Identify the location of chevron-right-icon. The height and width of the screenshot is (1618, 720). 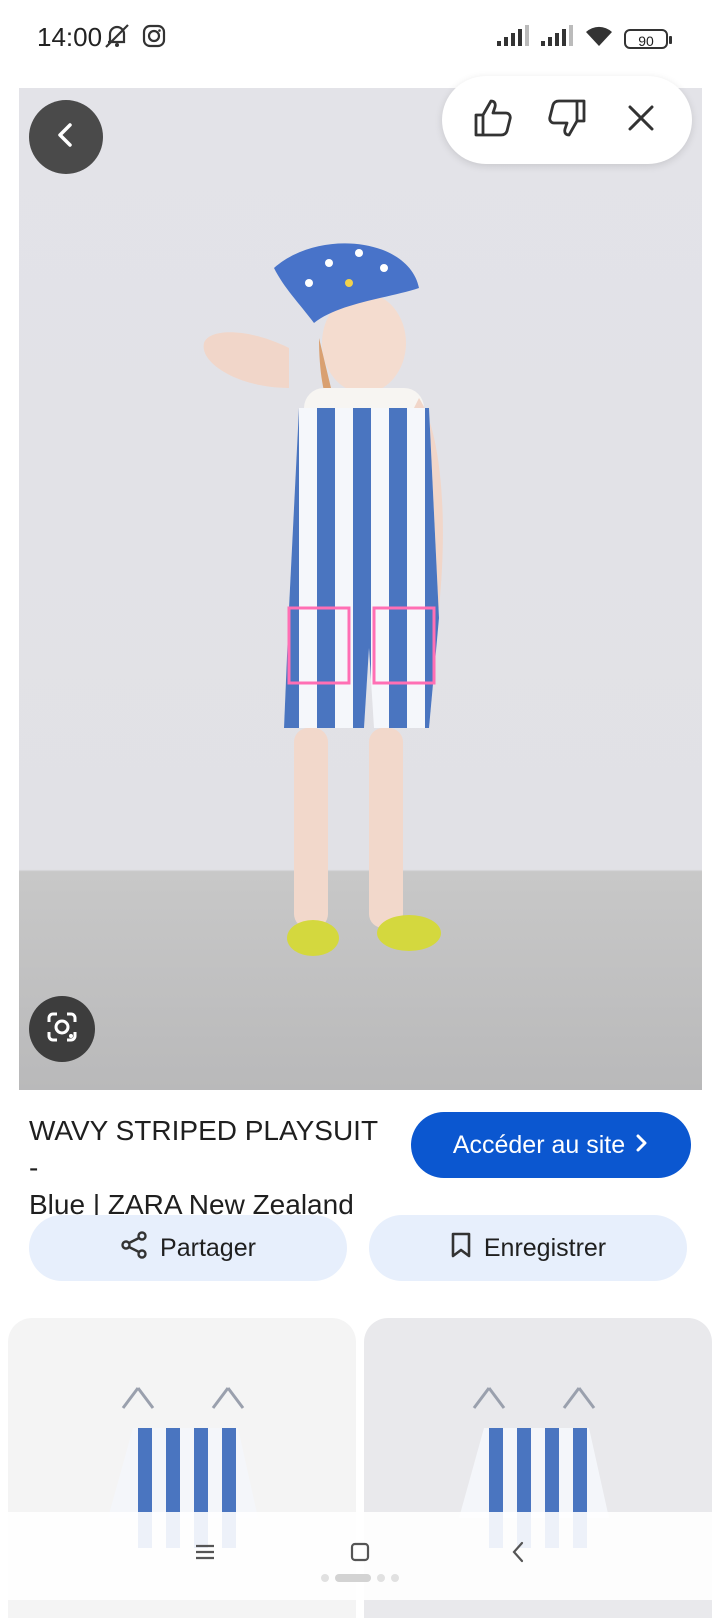
(642, 1145).